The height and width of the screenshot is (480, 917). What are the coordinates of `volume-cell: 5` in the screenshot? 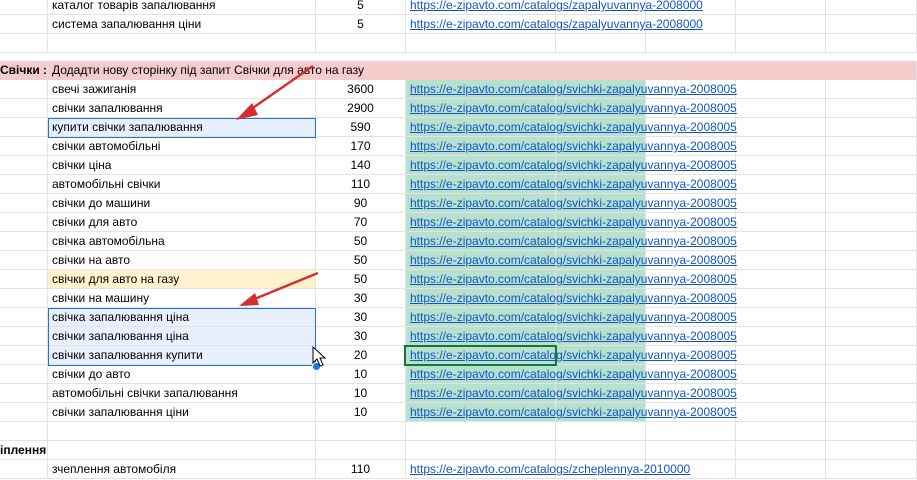 It's located at (361, 24).